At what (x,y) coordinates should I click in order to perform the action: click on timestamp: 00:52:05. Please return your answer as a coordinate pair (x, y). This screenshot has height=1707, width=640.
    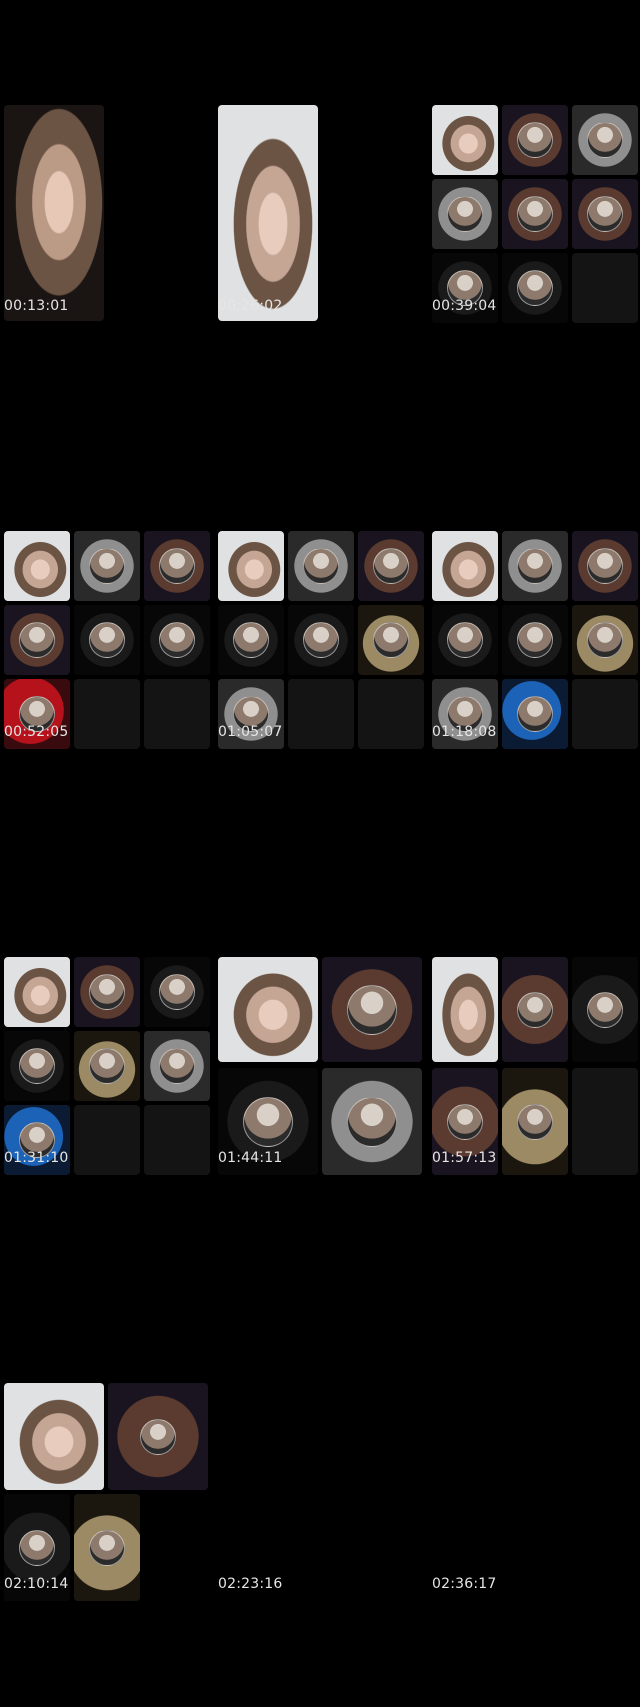
    Looking at the image, I should click on (36, 732).